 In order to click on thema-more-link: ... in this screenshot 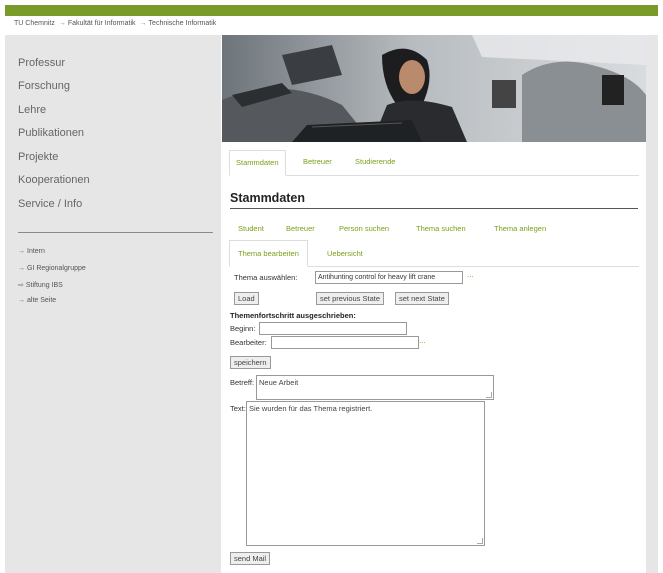, I will do `click(470, 274)`.